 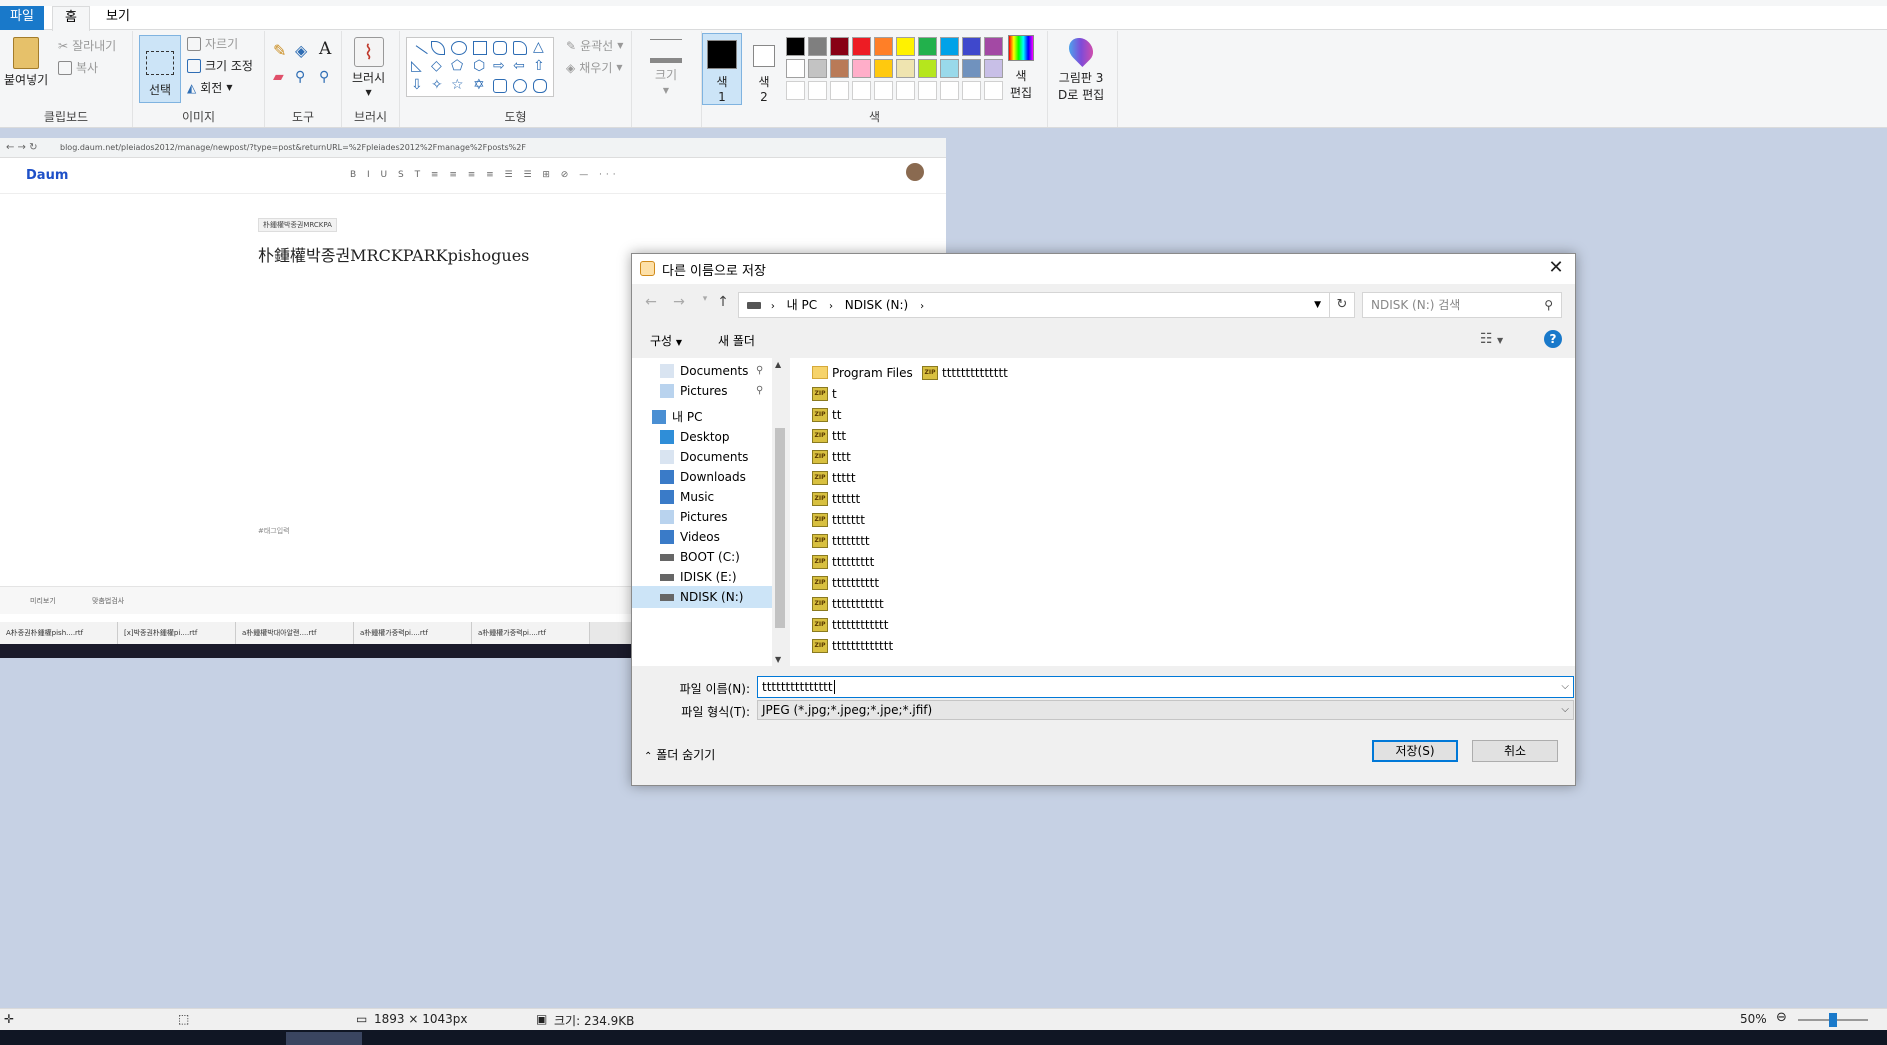 I want to click on nav-item: Pictures, so click(x=702, y=517).